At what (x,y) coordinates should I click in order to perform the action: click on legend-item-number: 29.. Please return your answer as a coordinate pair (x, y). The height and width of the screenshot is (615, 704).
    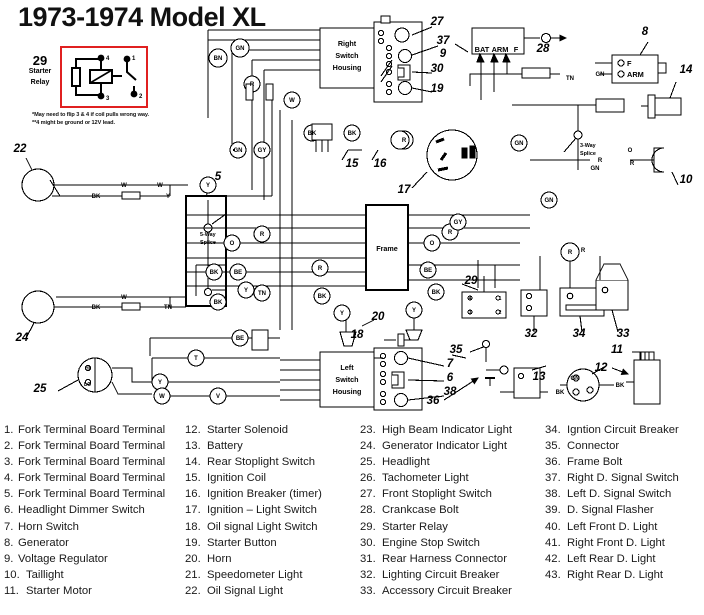
    Looking at the image, I should click on (368, 526).